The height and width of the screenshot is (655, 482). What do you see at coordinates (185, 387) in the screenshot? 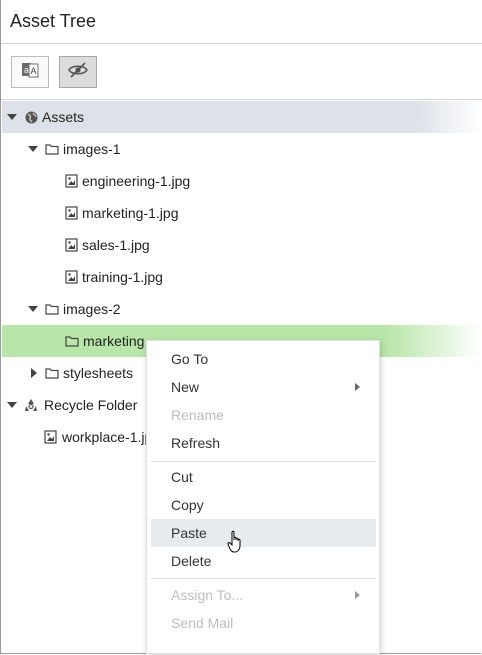
I see `menu-item-label: New` at bounding box center [185, 387].